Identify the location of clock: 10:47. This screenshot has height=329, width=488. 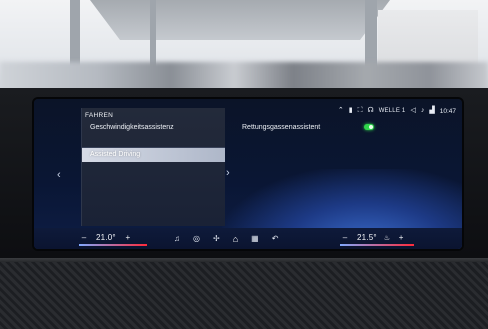
(447, 111).